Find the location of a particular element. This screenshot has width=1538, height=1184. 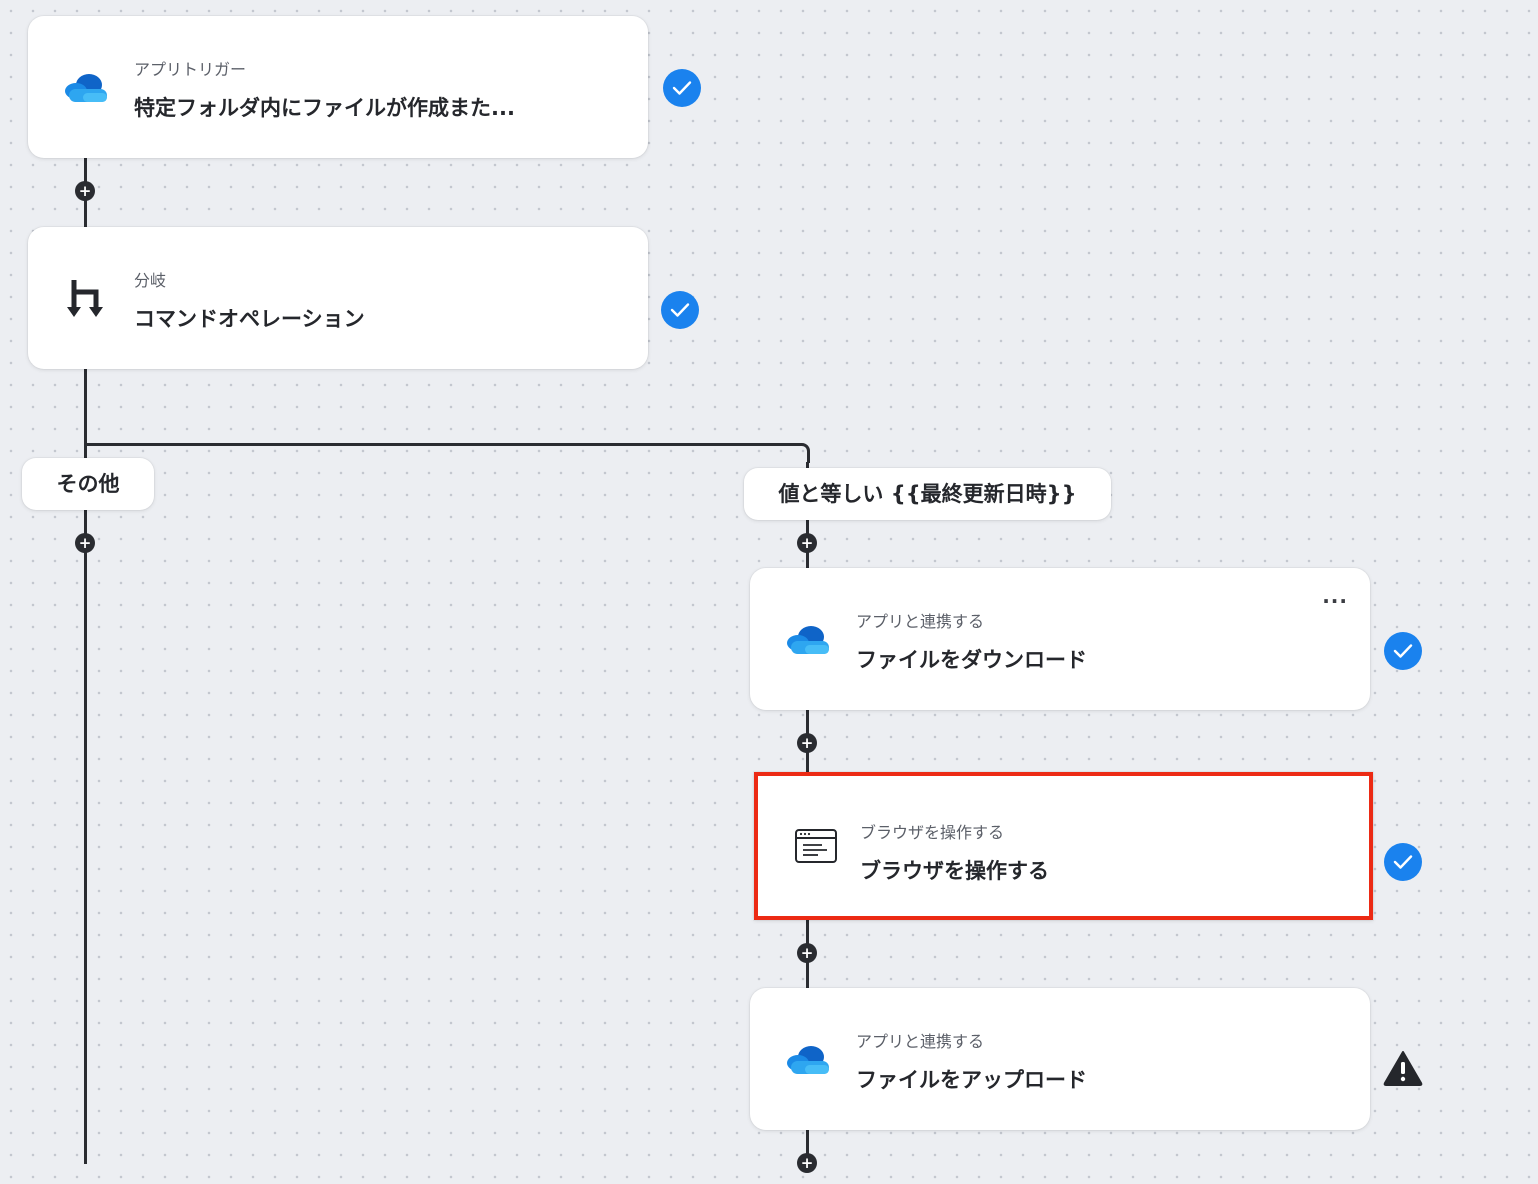

step-kicker: 分岐 is located at coordinates (150, 280).